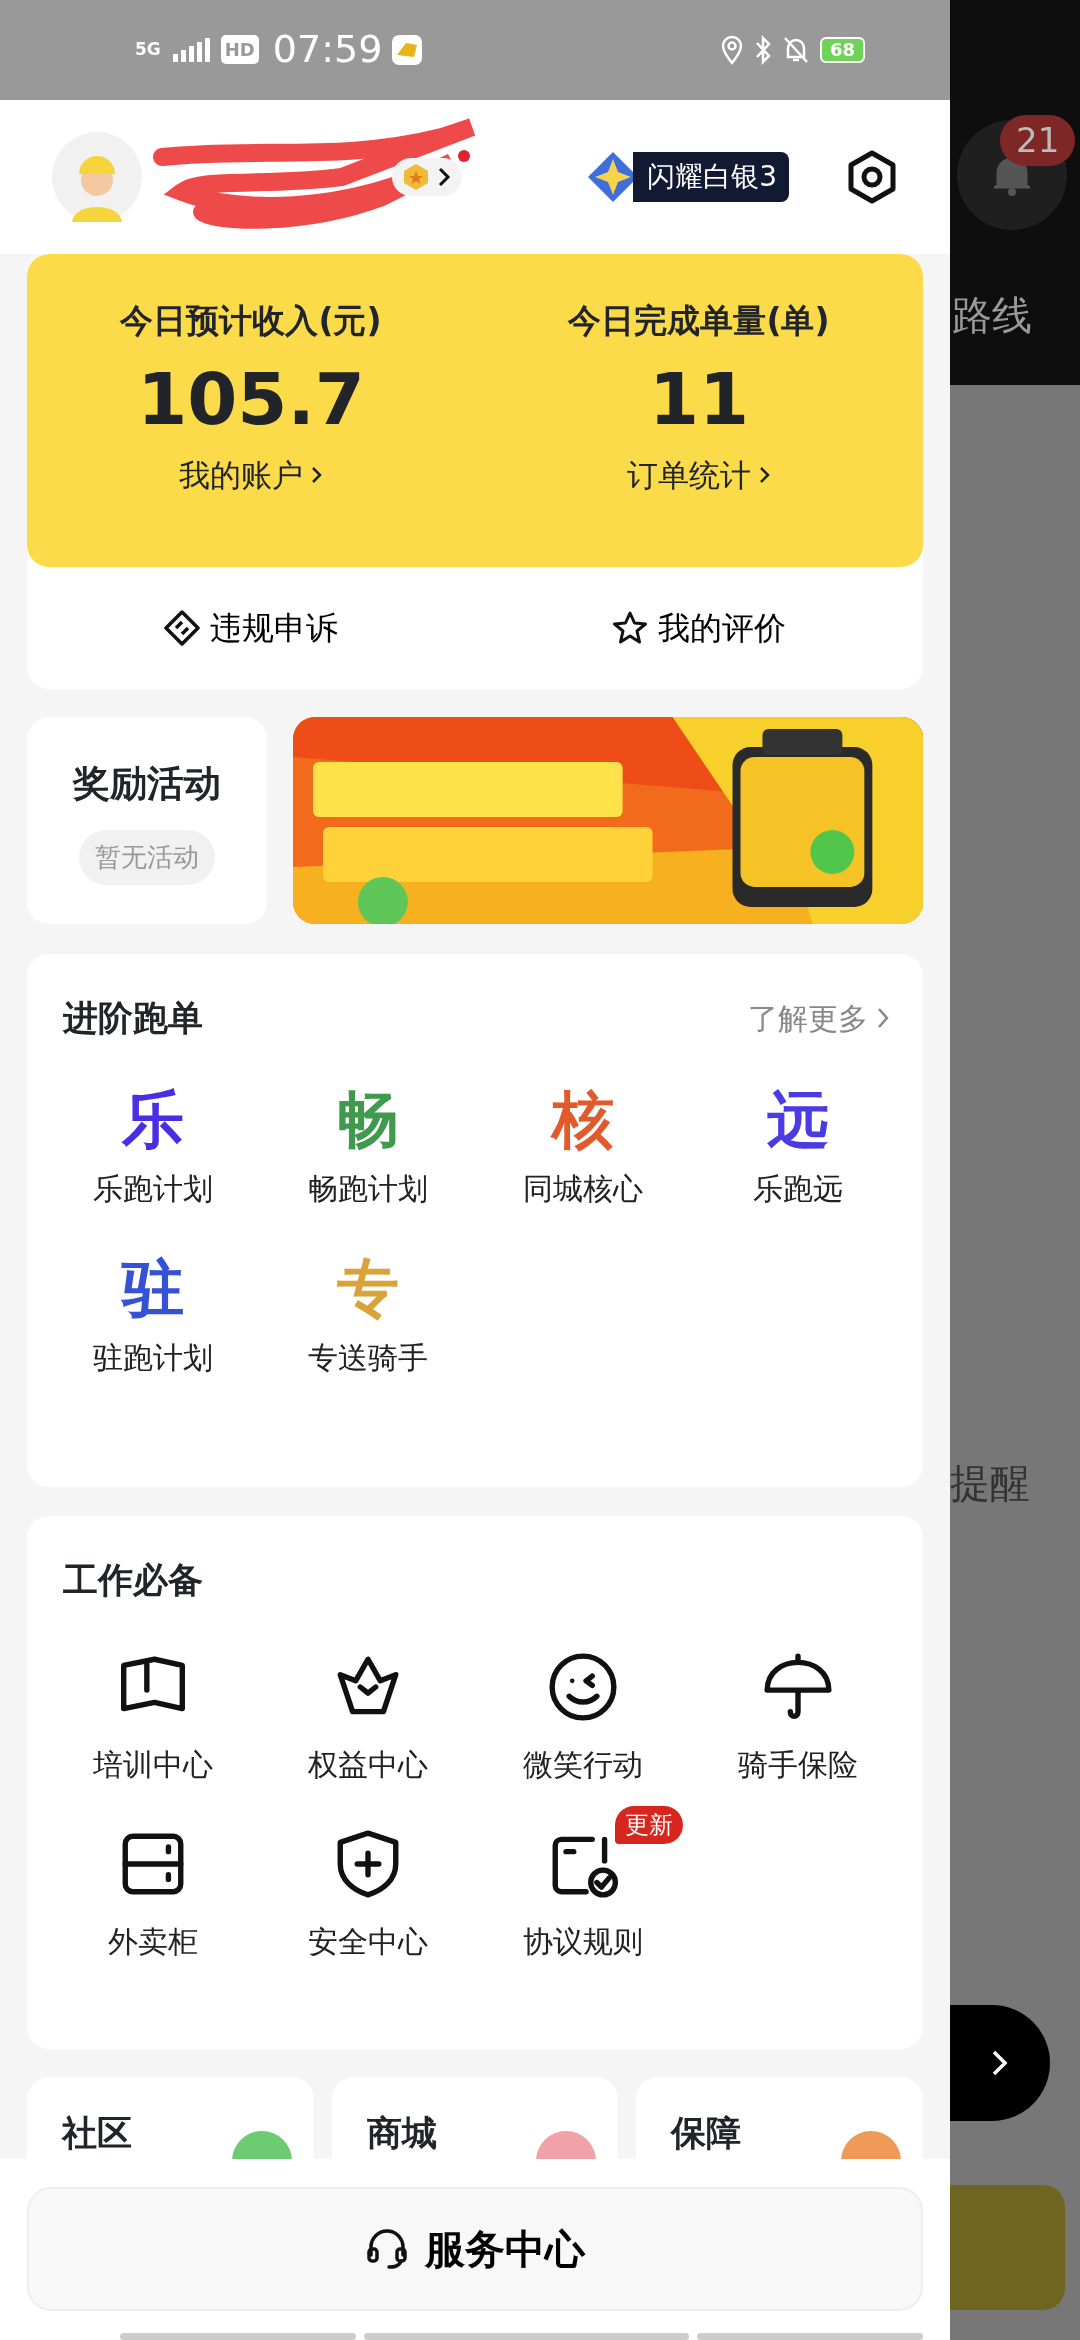  Describe the element at coordinates (367, 1119) in the screenshot. I see `program-glyph: 畅` at that location.